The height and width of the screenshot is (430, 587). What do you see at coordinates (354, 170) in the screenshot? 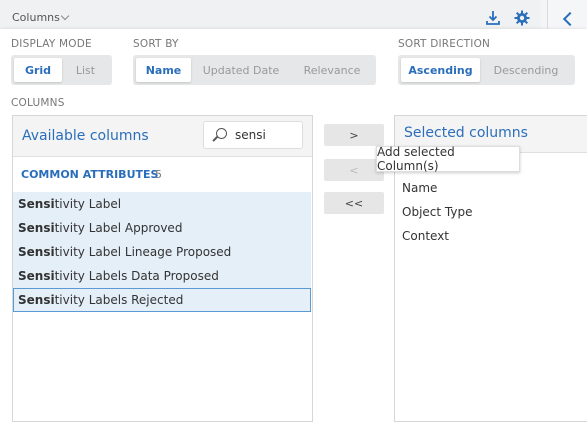
I see `remove-column-button: <` at bounding box center [354, 170].